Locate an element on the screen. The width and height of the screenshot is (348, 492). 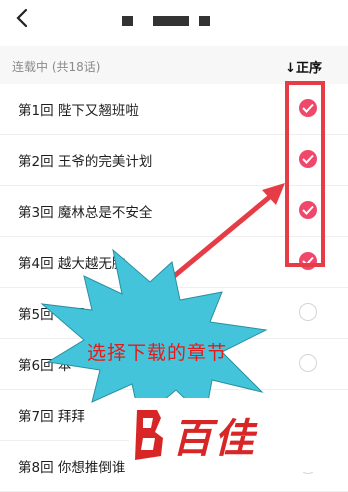
watermark-text: 百佳 is located at coordinates (214, 439).